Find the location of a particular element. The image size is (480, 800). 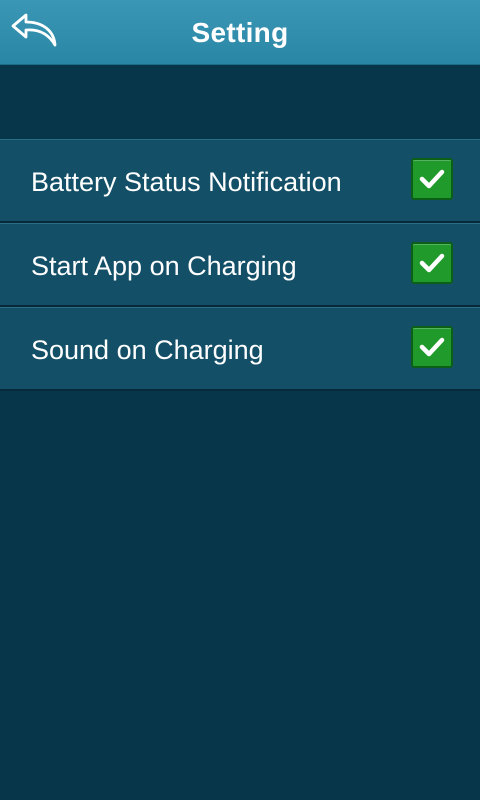

setting-label: Start App on Charging is located at coordinates (164, 266).